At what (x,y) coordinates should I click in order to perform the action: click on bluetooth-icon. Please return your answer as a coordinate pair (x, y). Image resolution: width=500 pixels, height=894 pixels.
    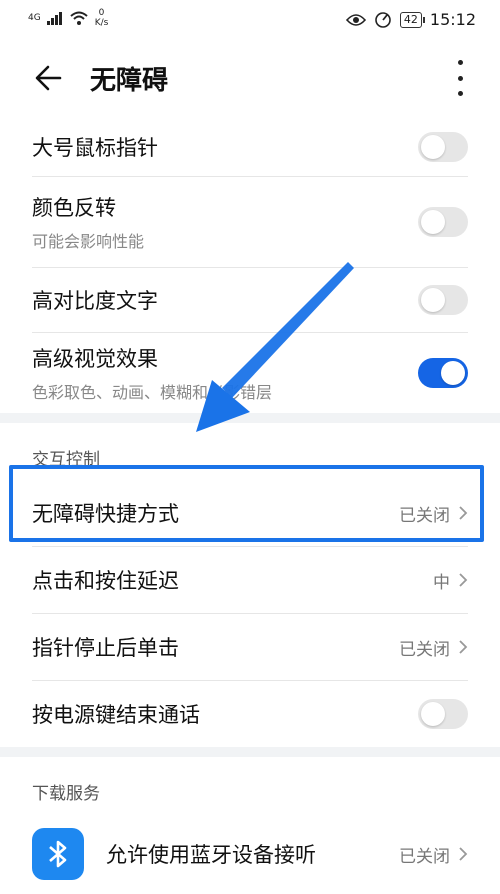
    Looking at the image, I should click on (58, 854).